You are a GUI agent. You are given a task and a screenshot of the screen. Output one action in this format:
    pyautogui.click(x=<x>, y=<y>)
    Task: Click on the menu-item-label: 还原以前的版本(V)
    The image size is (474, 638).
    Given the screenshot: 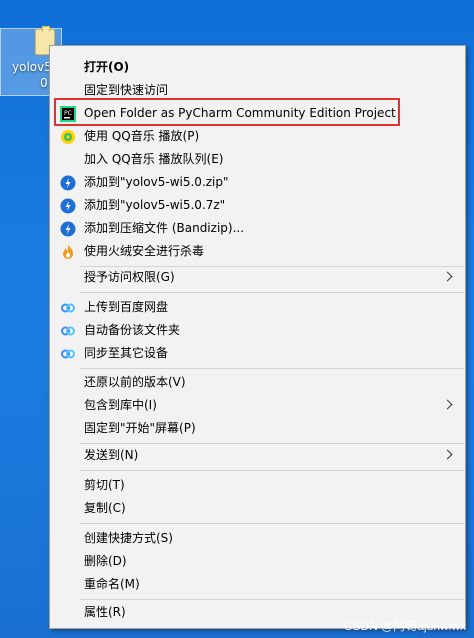 What is the action you would take?
    pyautogui.click(x=135, y=382)
    